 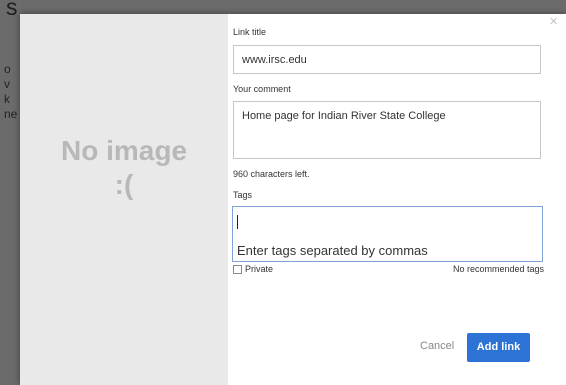 What do you see at coordinates (243, 195) in the screenshot?
I see `tags-label: Tags` at bounding box center [243, 195].